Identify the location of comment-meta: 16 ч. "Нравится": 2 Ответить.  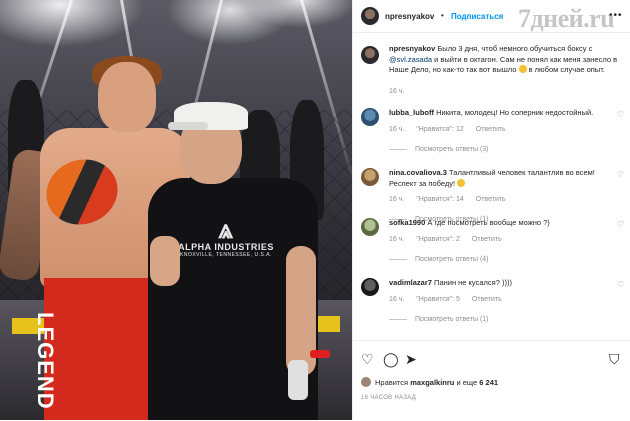
(450, 239).